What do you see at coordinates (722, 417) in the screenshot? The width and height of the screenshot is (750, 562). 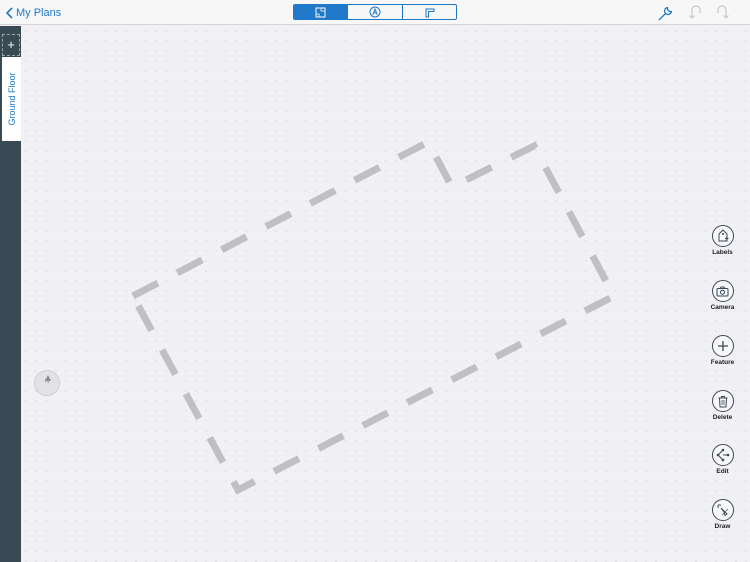 I see `delete-button-label: Delete` at bounding box center [722, 417].